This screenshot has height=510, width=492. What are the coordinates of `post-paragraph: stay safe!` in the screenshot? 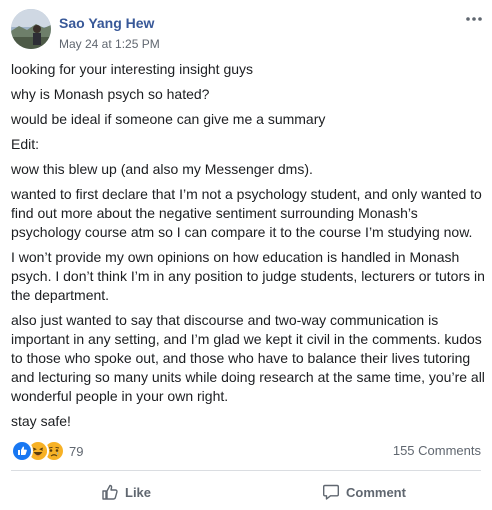 It's located at (41, 421).